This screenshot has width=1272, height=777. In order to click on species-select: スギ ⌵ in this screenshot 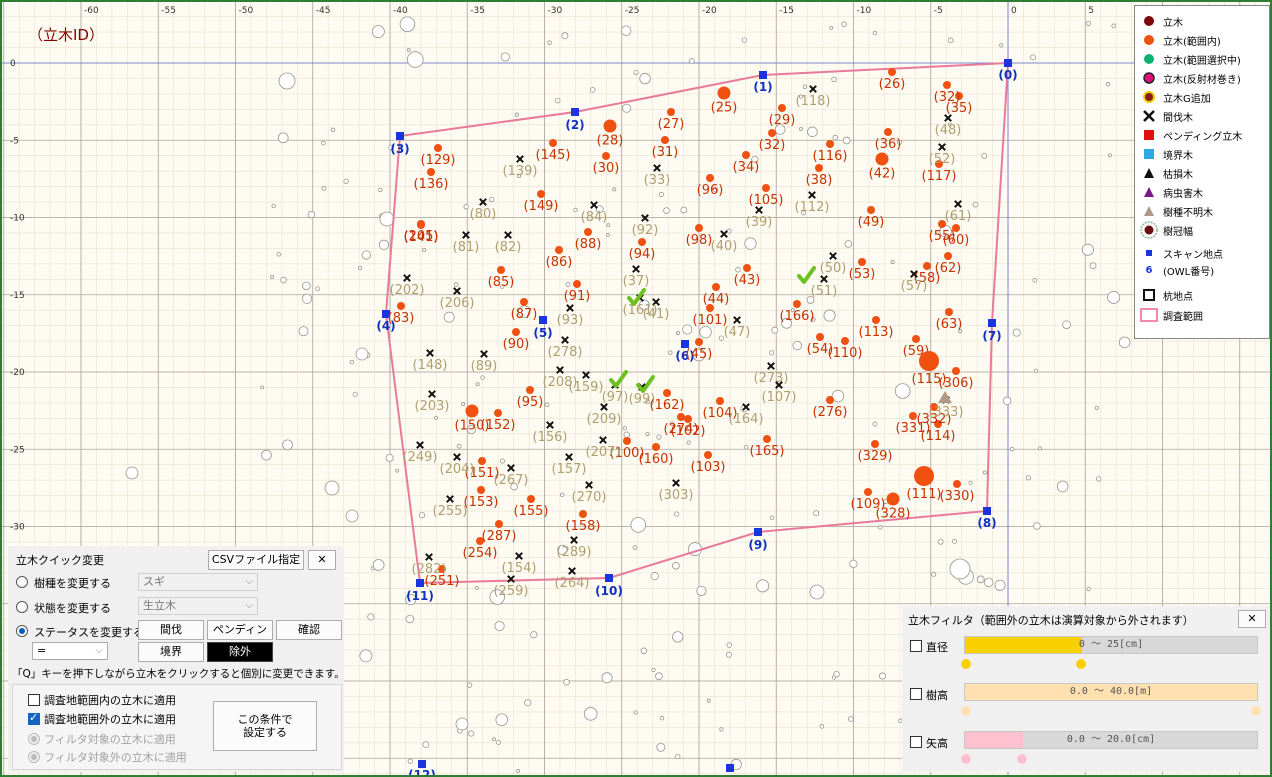, I will do `click(198, 582)`.